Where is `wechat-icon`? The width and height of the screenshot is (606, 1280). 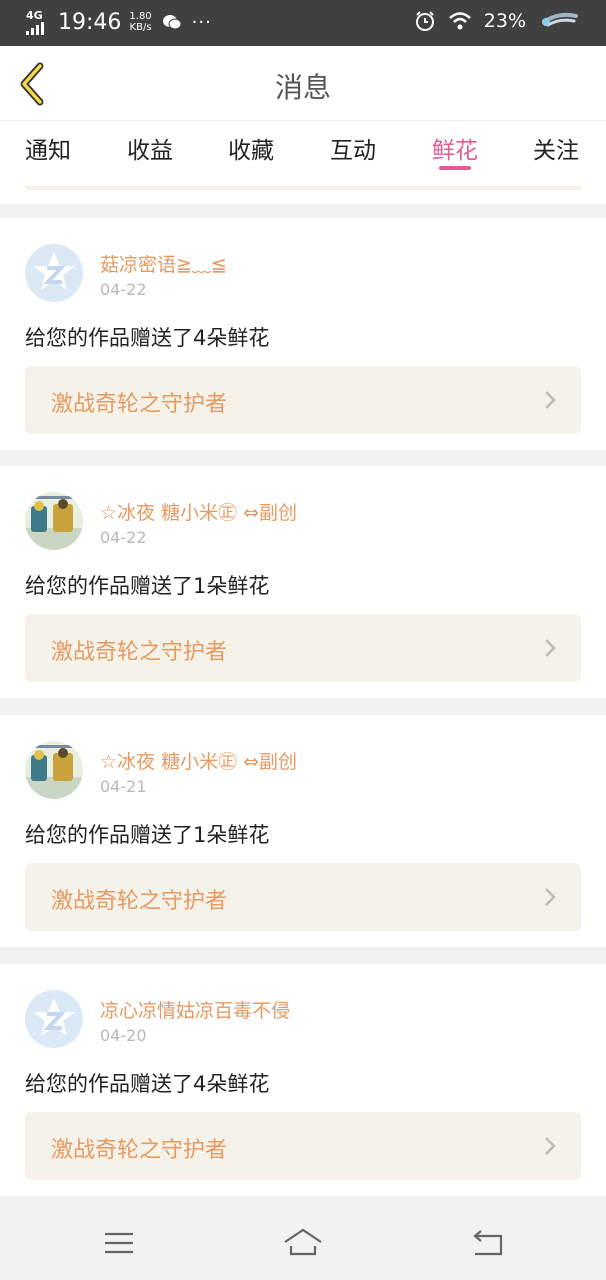
wechat-icon is located at coordinates (172, 22).